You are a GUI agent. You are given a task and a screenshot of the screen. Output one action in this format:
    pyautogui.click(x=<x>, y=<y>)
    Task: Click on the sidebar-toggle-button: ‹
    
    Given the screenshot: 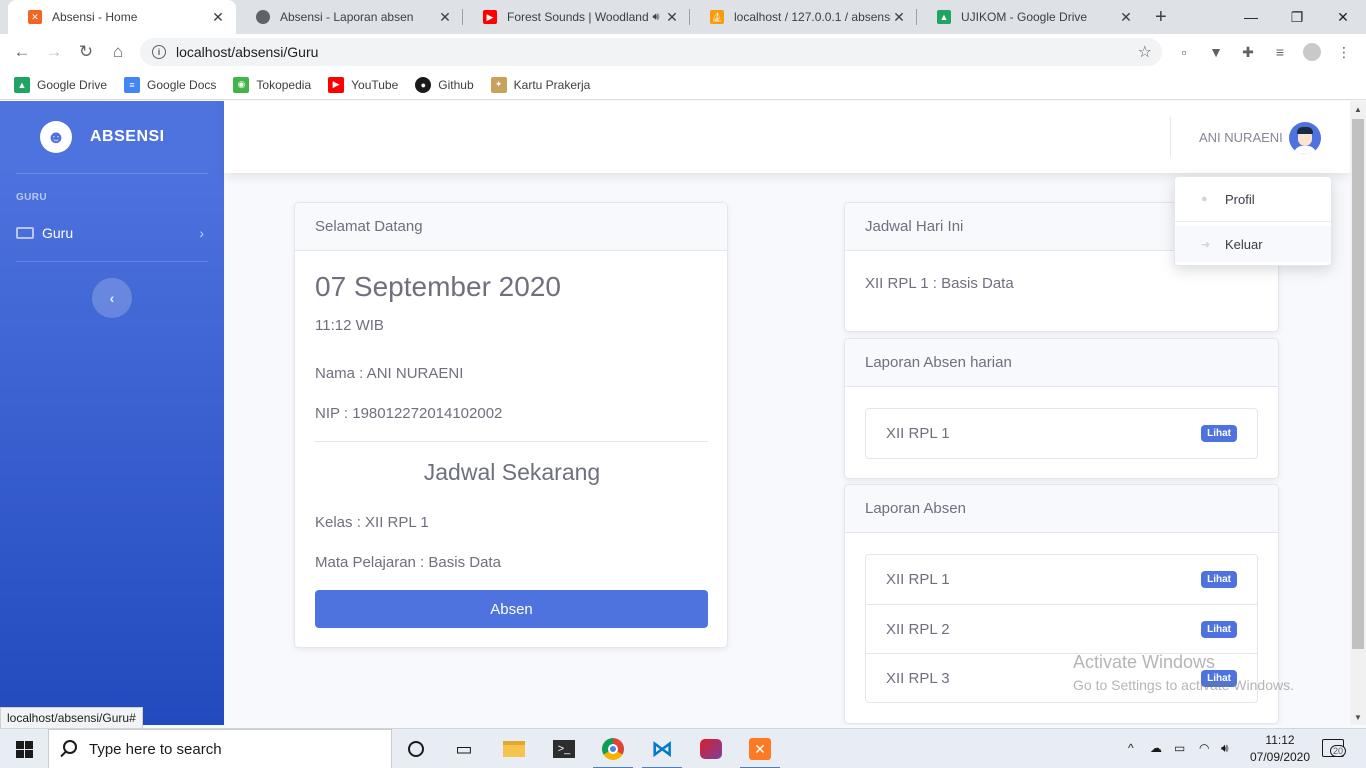 What is the action you would take?
    pyautogui.click(x=112, y=298)
    